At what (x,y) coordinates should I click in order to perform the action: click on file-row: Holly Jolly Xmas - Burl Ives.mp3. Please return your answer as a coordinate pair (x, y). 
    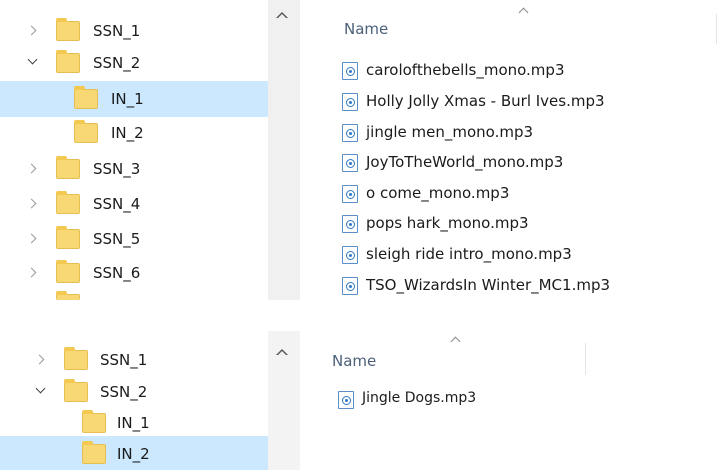
    Looking at the image, I should click on (531, 102).